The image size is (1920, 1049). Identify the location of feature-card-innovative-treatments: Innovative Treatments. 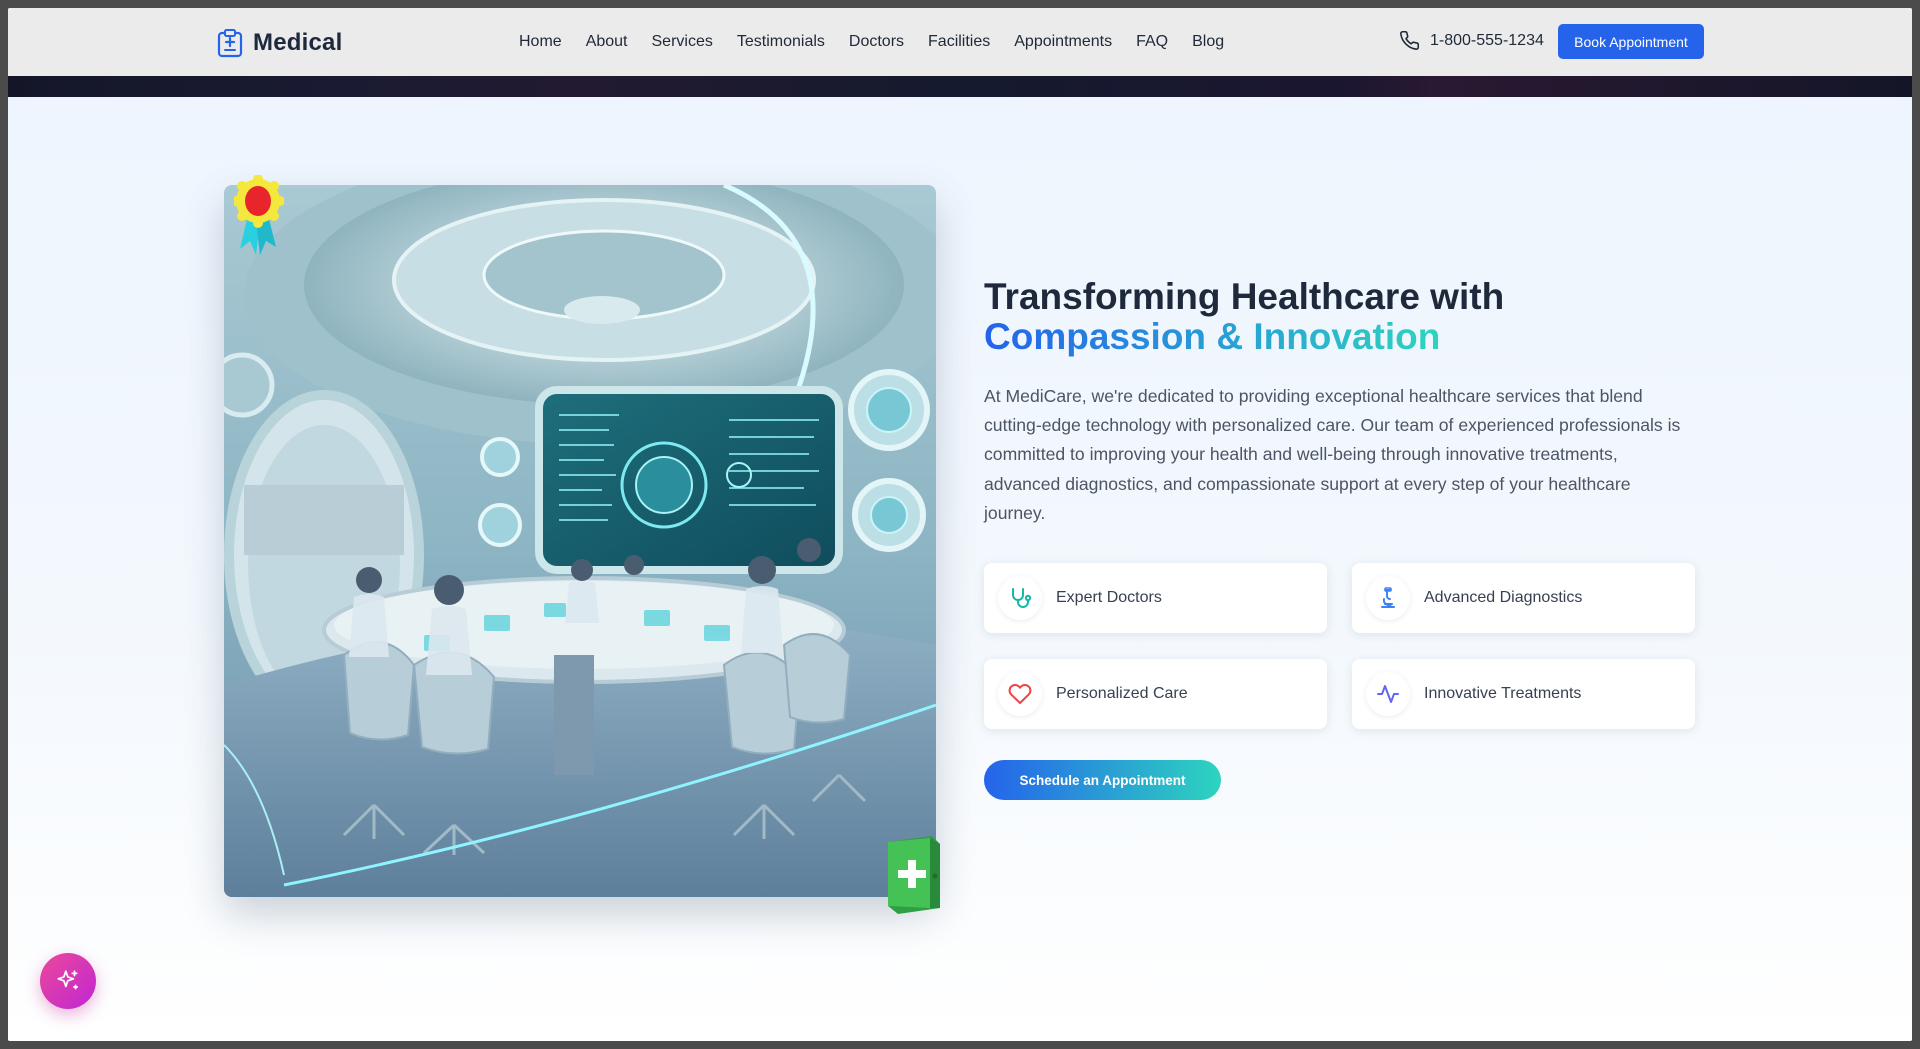
(1523, 694).